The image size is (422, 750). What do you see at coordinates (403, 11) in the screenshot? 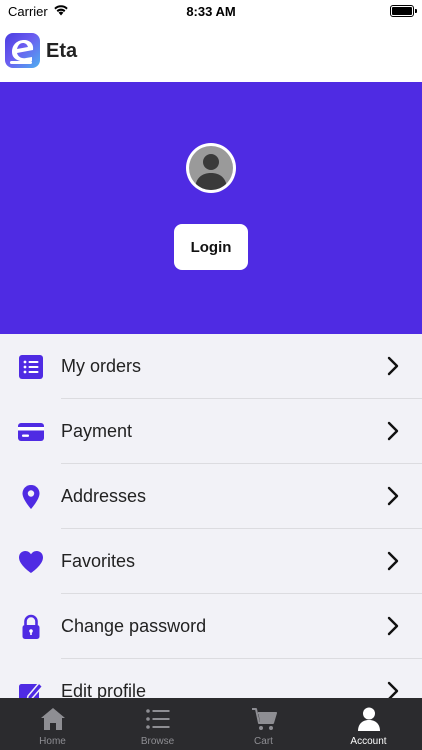
I see `battery-icon` at bounding box center [403, 11].